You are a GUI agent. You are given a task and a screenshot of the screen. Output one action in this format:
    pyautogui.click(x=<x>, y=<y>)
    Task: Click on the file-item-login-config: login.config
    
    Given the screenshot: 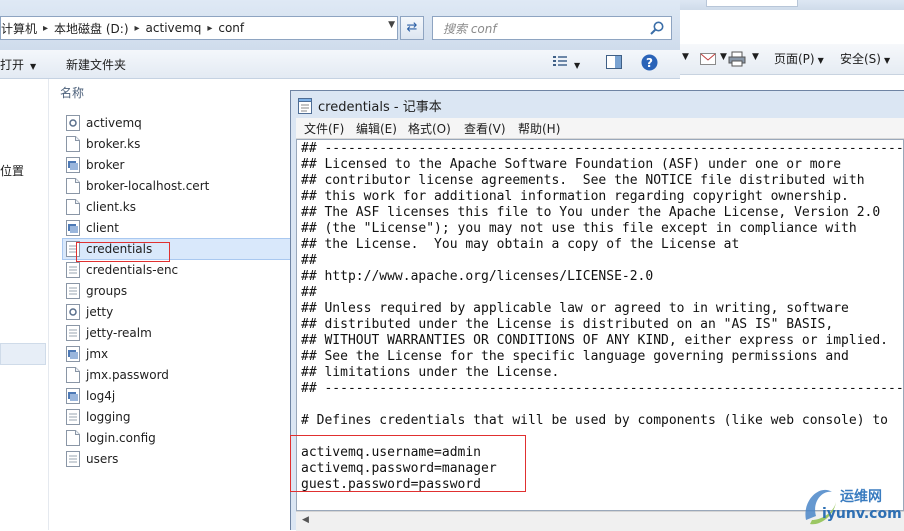 What is the action you would take?
    pyautogui.click(x=181, y=437)
    